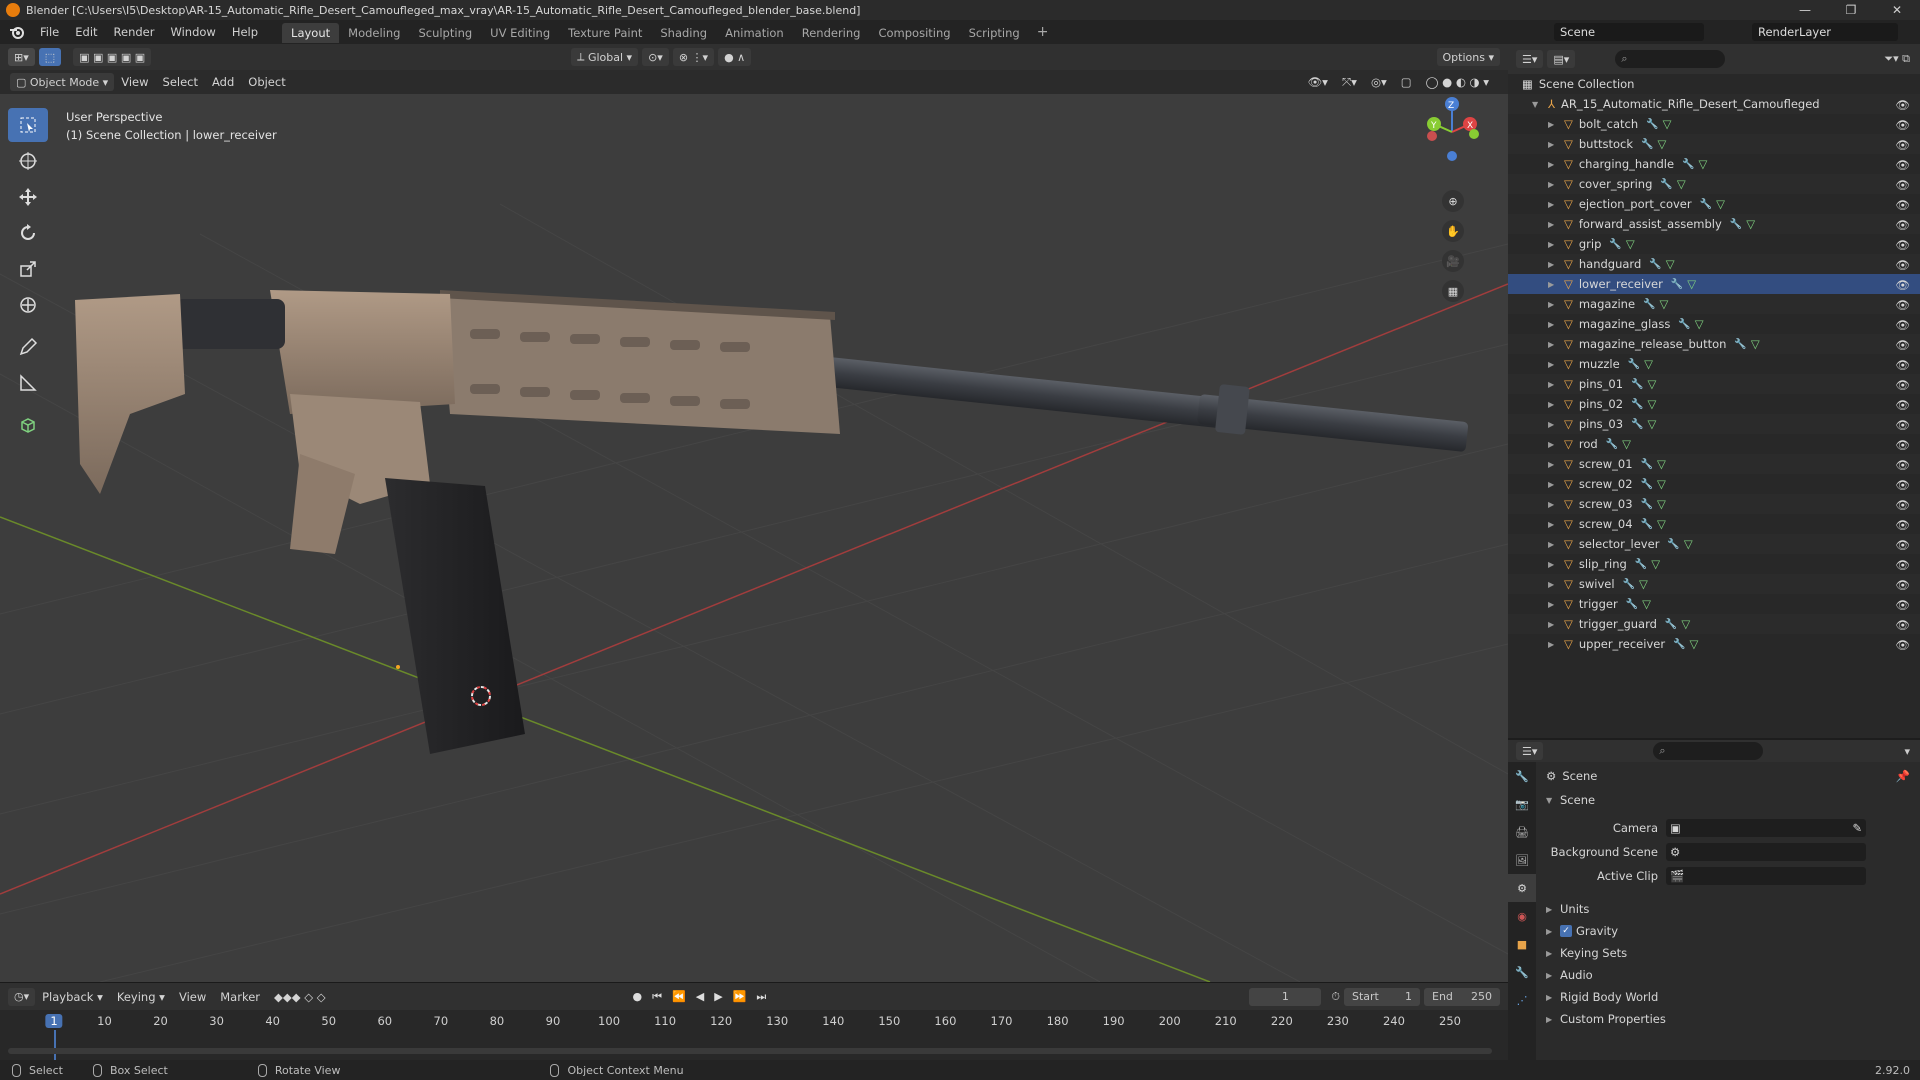 The width and height of the screenshot is (1920, 1080). Describe the element at coordinates (1714, 204) in the screenshot. I see `outliner-object-row: ▶ ▽ ejection_port_cover 🔧 ▽ 👁` at that location.